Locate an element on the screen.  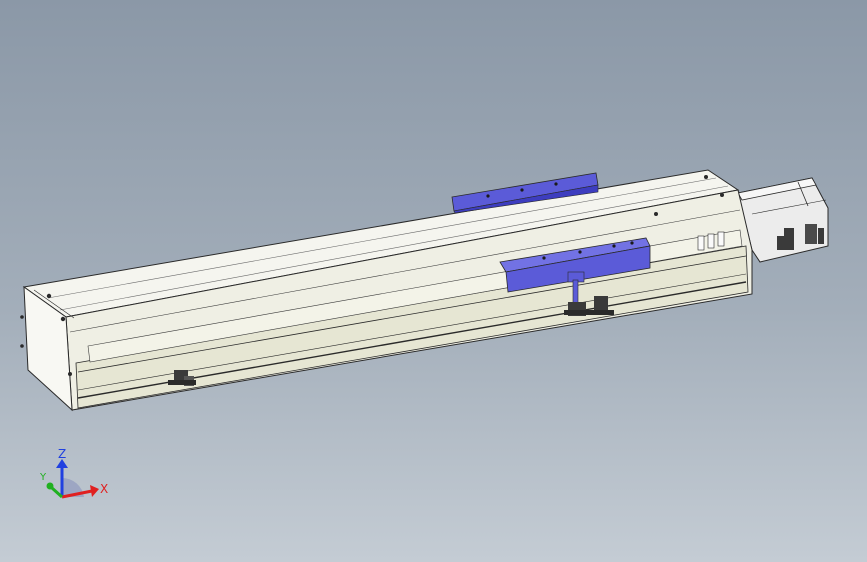
triad-y-arrowhead is located at coordinates (50, 486).